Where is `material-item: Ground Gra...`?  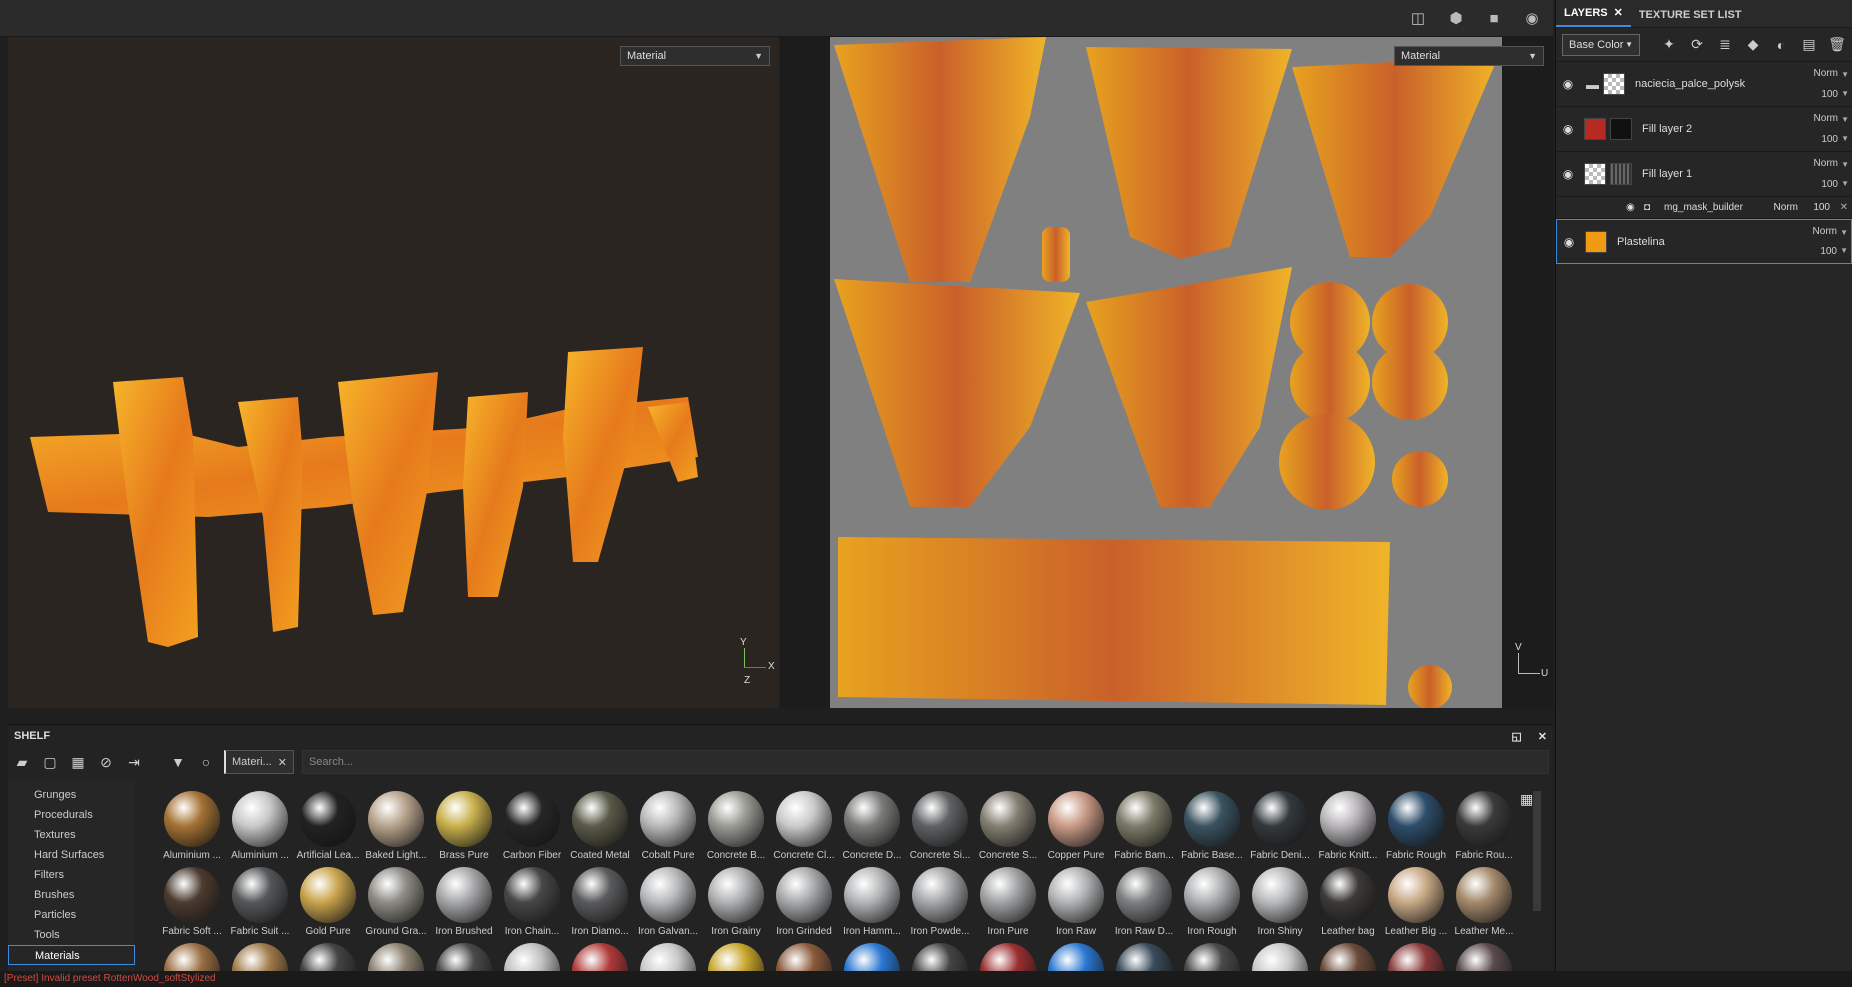 material-item: Ground Gra... is located at coordinates (396, 902).